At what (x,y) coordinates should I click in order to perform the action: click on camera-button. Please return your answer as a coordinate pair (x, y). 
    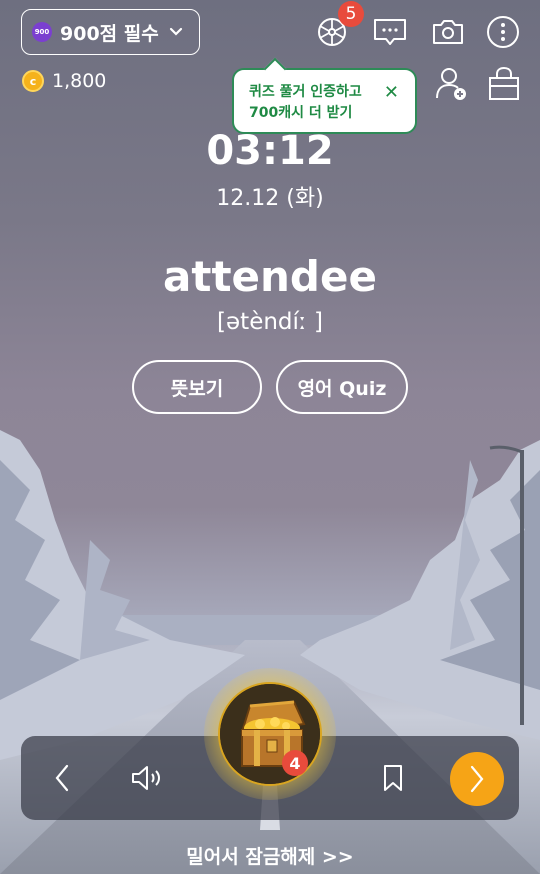
    Looking at the image, I should click on (448, 32).